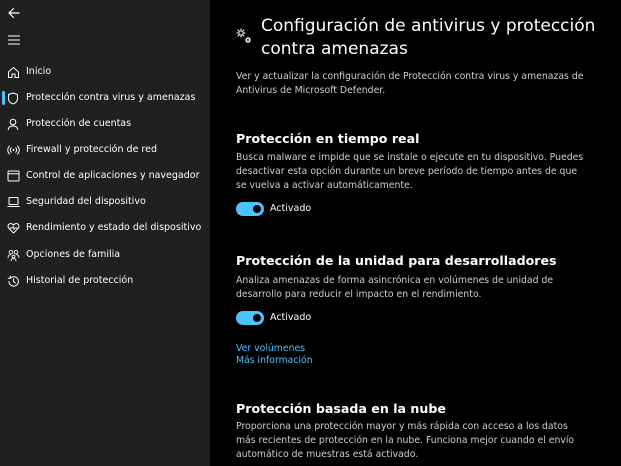 Image resolution: width=621 pixels, height=466 pixels. I want to click on sidebar-item-device-performance: Rendimiento y estado del dispositivo, so click(105, 228).